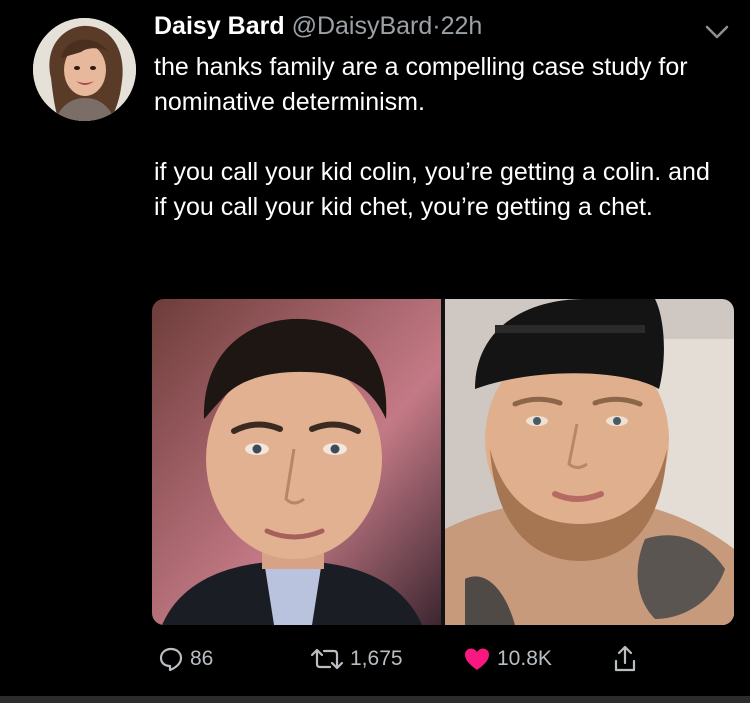 This screenshot has width=750, height=703. Describe the element at coordinates (462, 26) in the screenshot. I see `timestamp: 22h` at that location.